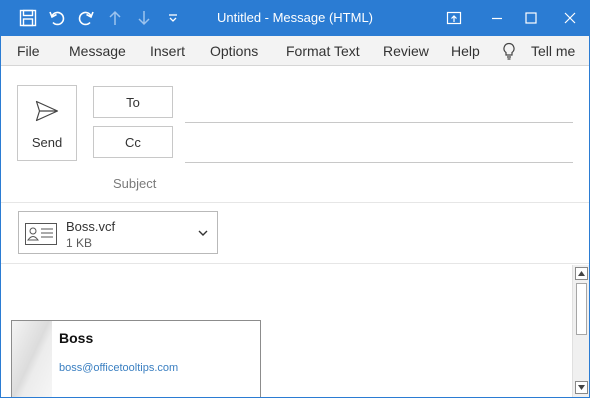 The width and height of the screenshot is (590, 398). What do you see at coordinates (406, 51) in the screenshot?
I see `menu-review: Review` at bounding box center [406, 51].